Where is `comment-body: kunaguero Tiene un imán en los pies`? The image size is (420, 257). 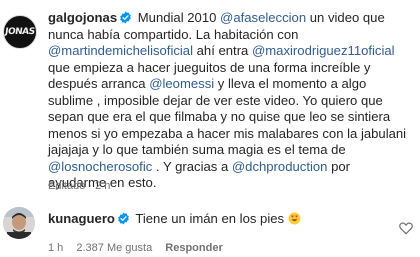 comment-body: kunaguero Tiene un imán en los pies is located at coordinates (213, 219).